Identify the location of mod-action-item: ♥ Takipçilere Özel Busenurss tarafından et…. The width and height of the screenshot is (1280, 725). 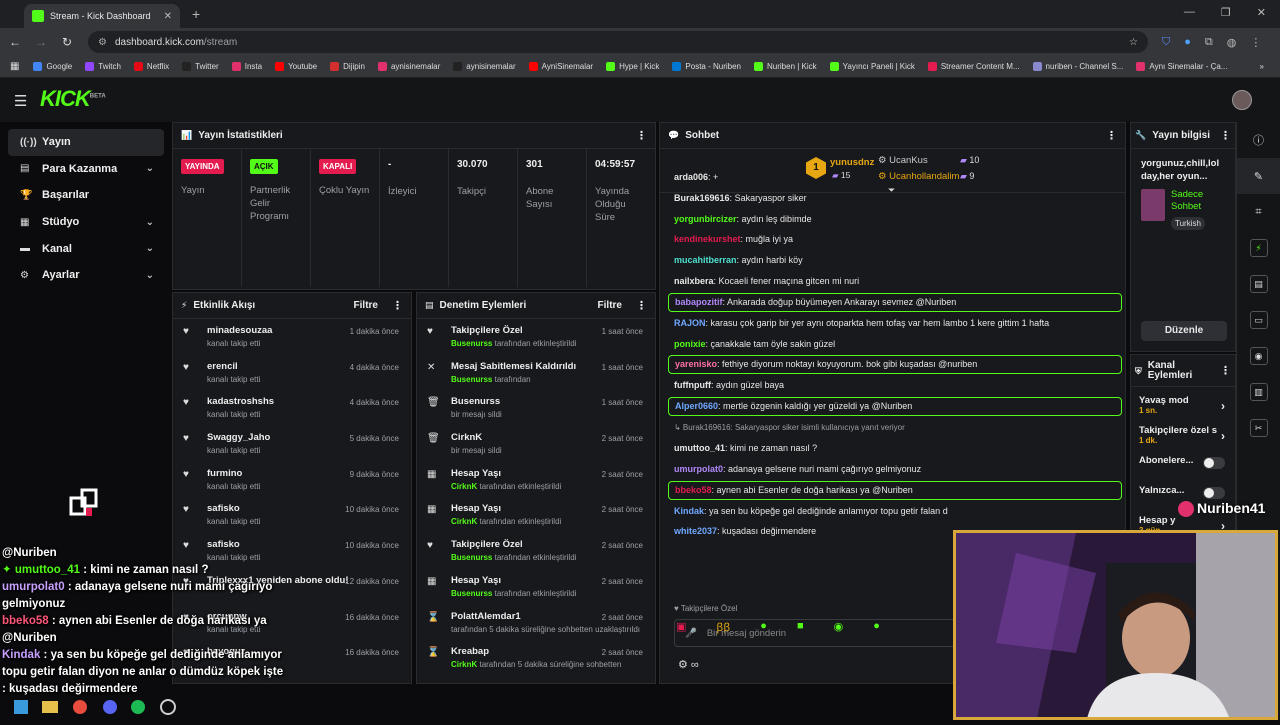
(536, 551).